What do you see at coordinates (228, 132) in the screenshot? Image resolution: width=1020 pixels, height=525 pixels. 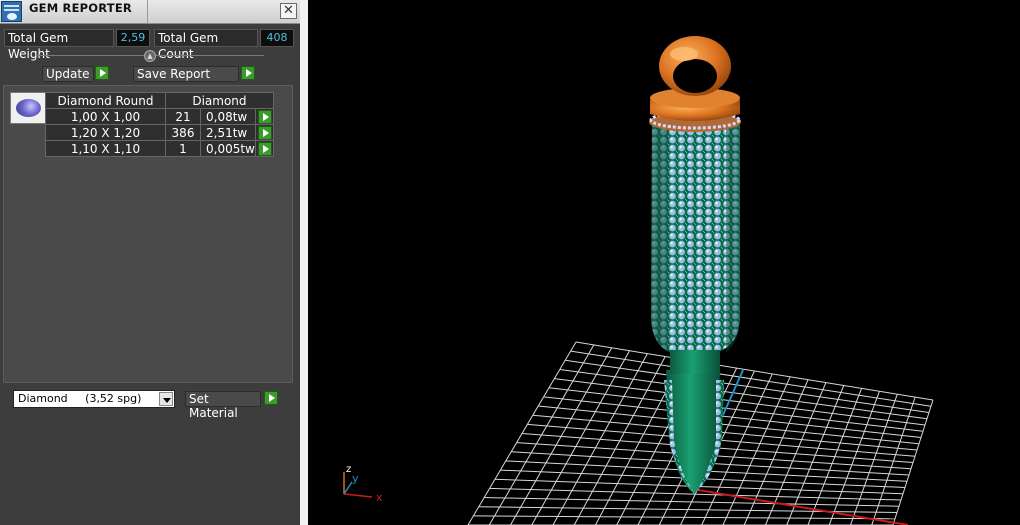 I see `gem-weight-cell: 2,51tw` at bounding box center [228, 132].